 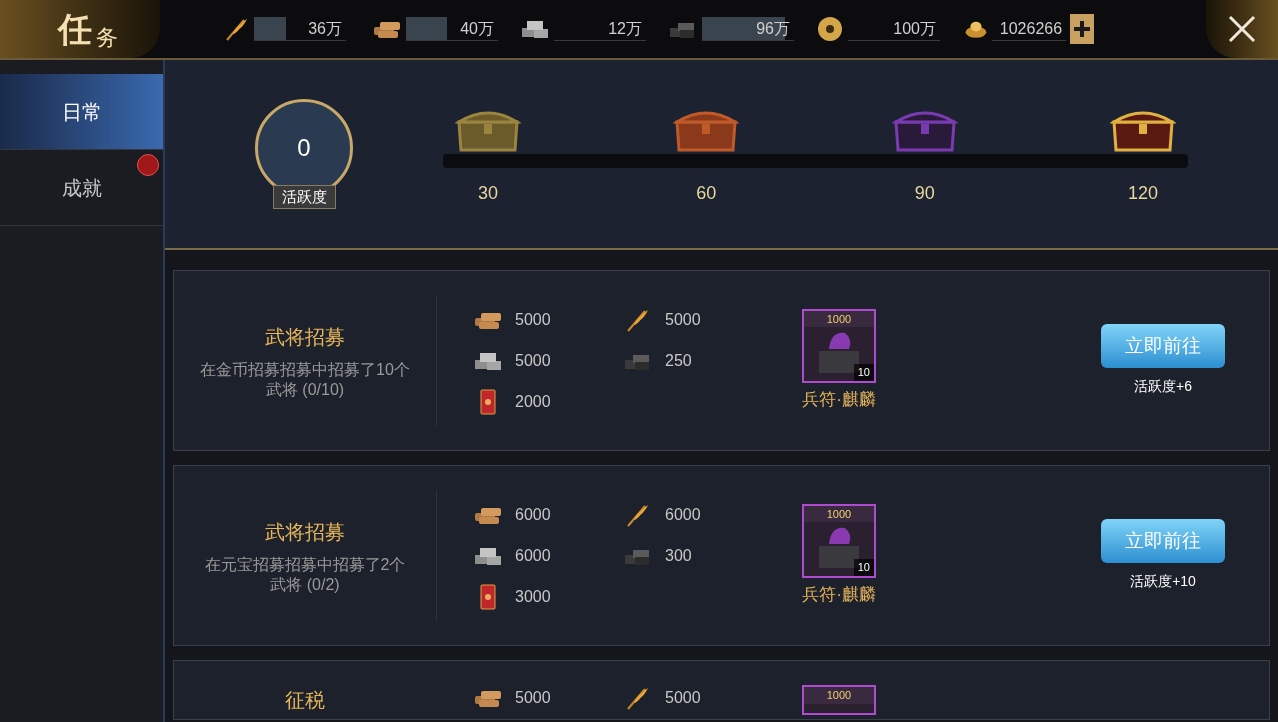 What do you see at coordinates (678, 360) in the screenshot?
I see `reward-amount: 250` at bounding box center [678, 360].